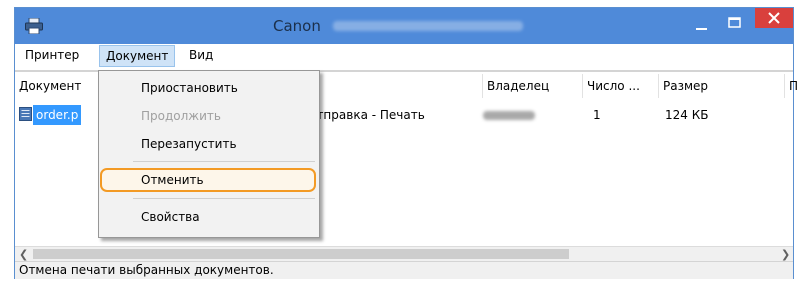  I want to click on menu-item-resume: Продолжить, so click(209, 116).